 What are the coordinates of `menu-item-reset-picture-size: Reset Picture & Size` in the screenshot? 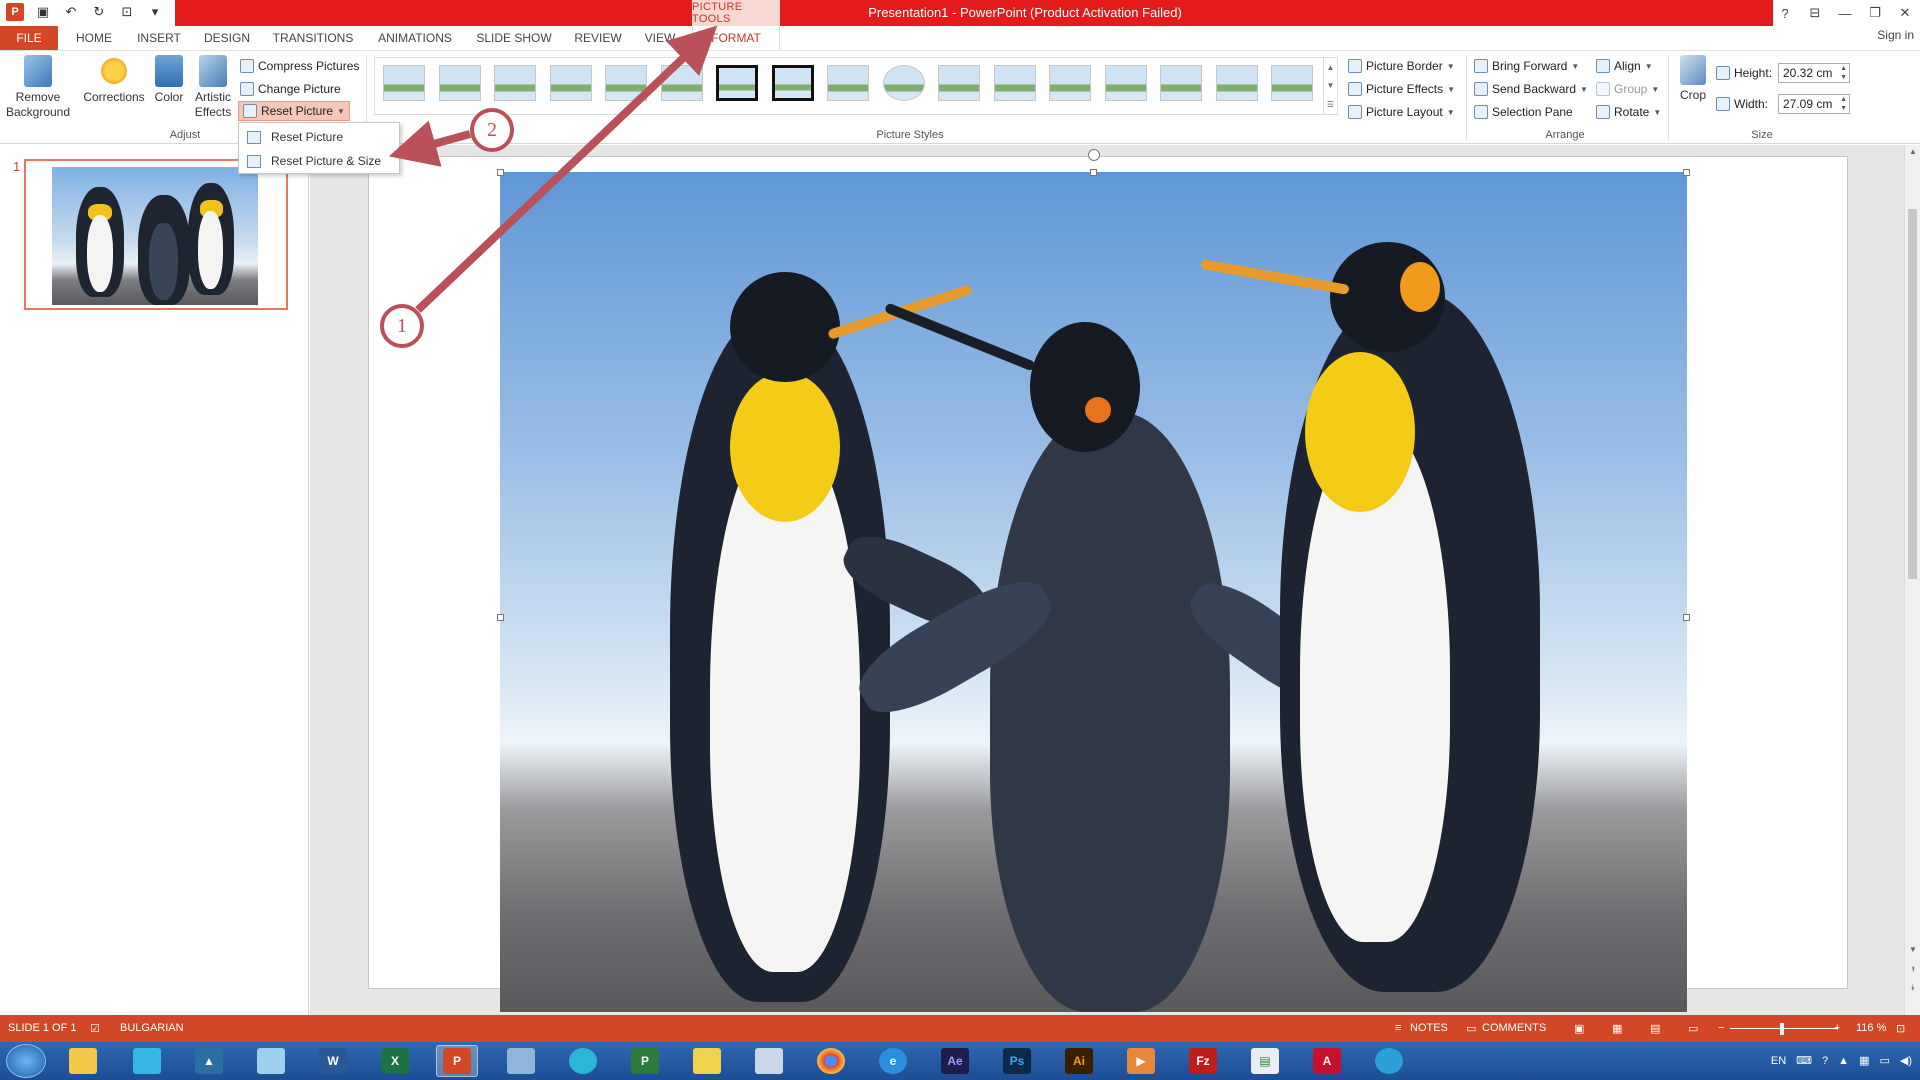 It's located at (319, 161).